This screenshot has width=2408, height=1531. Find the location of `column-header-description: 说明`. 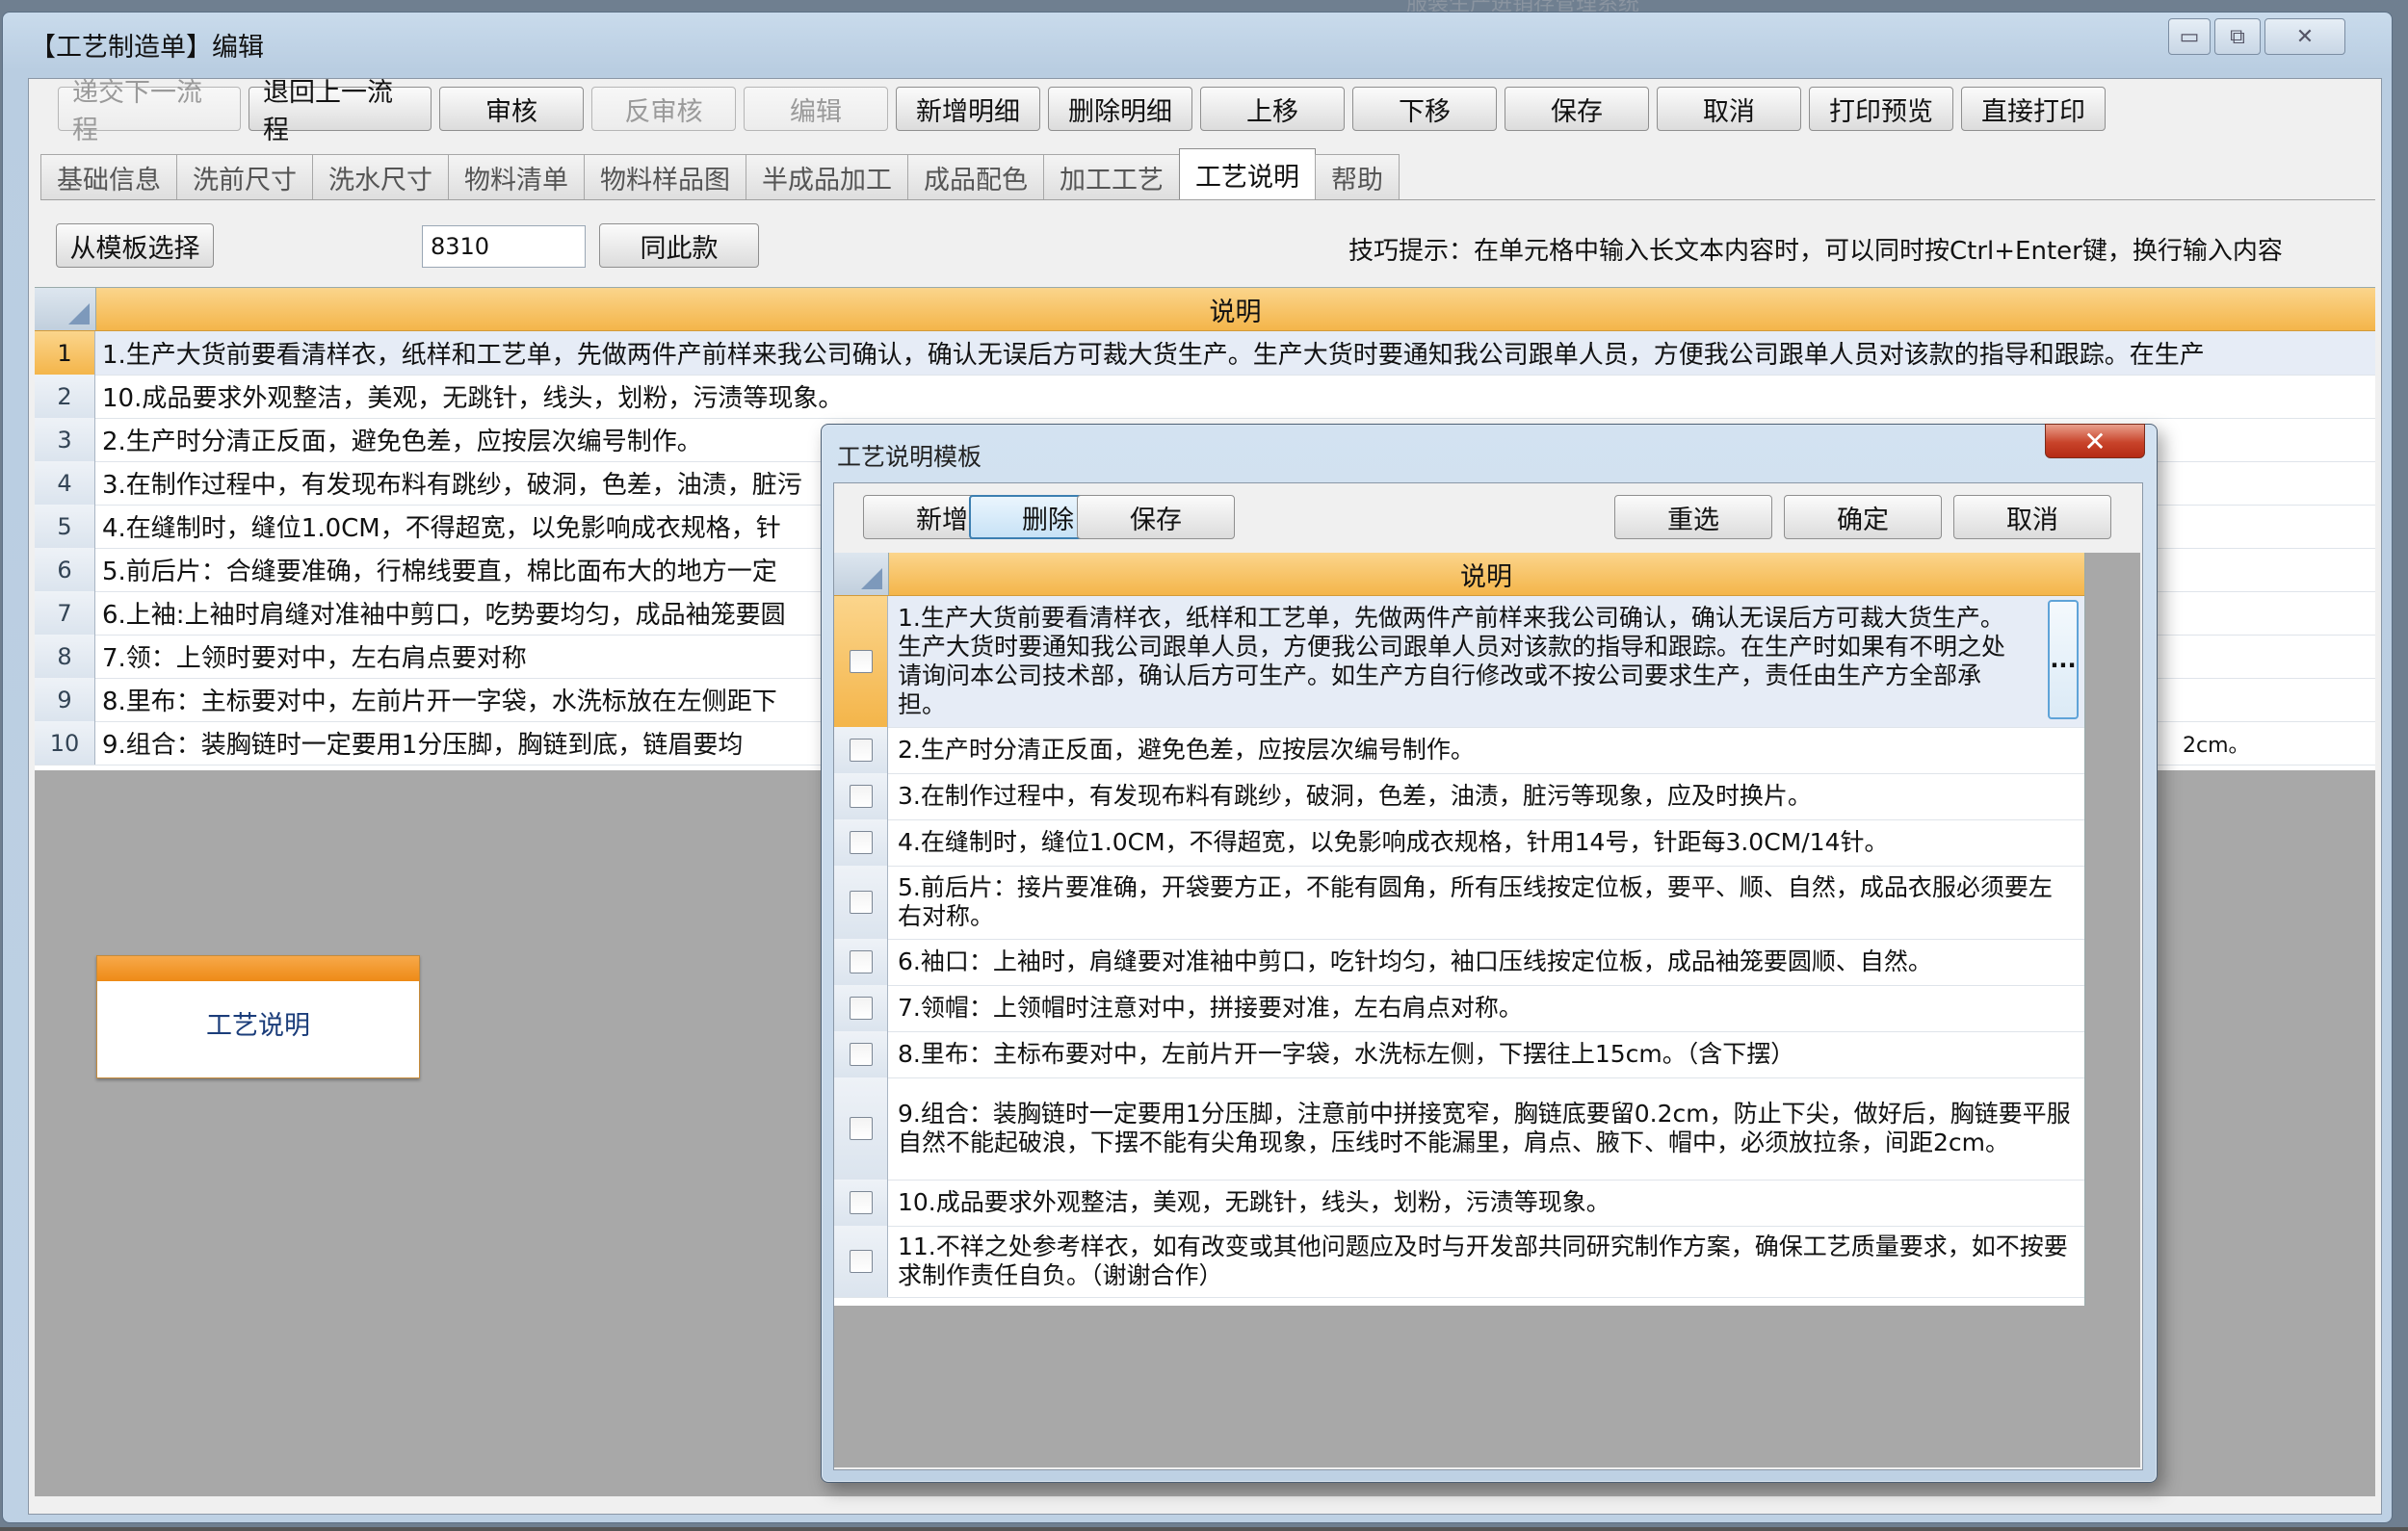

column-header-description: 说明 is located at coordinates (1235, 309).